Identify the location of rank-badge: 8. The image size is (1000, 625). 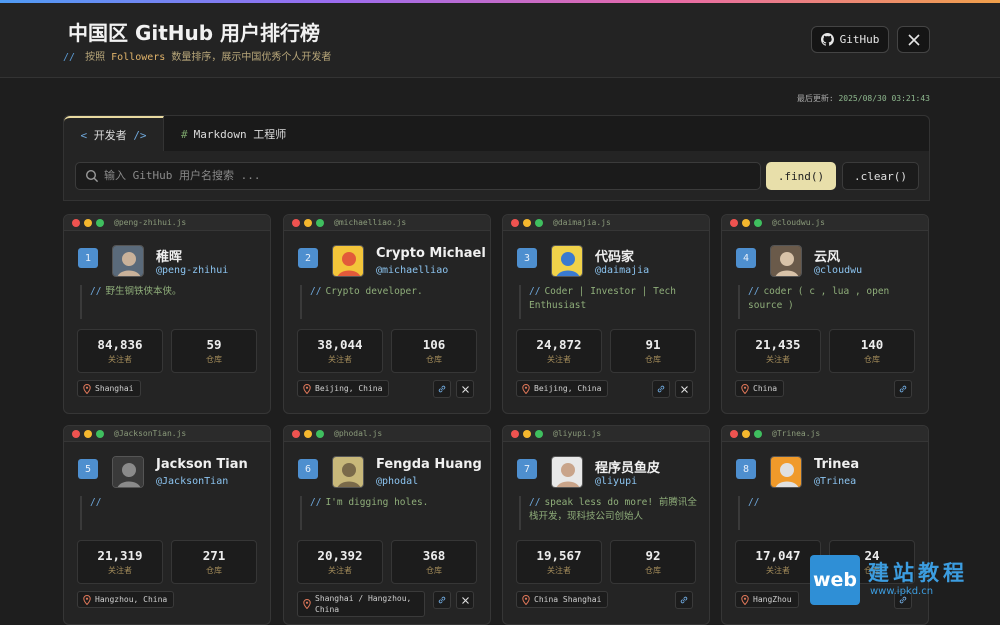
(746, 469).